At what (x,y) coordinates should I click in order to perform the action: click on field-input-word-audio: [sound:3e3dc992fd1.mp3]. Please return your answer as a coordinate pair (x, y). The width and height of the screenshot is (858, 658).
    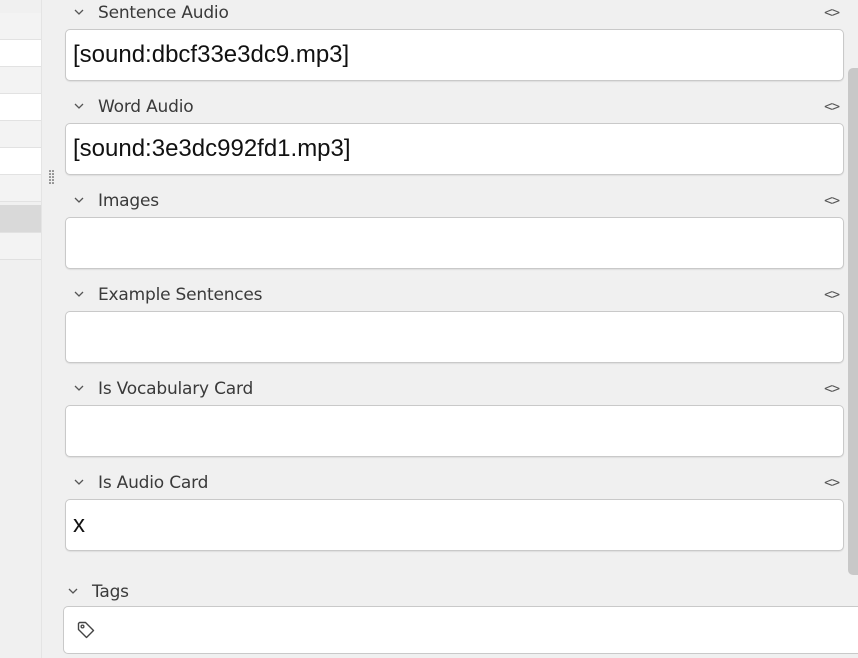
    Looking at the image, I should click on (454, 149).